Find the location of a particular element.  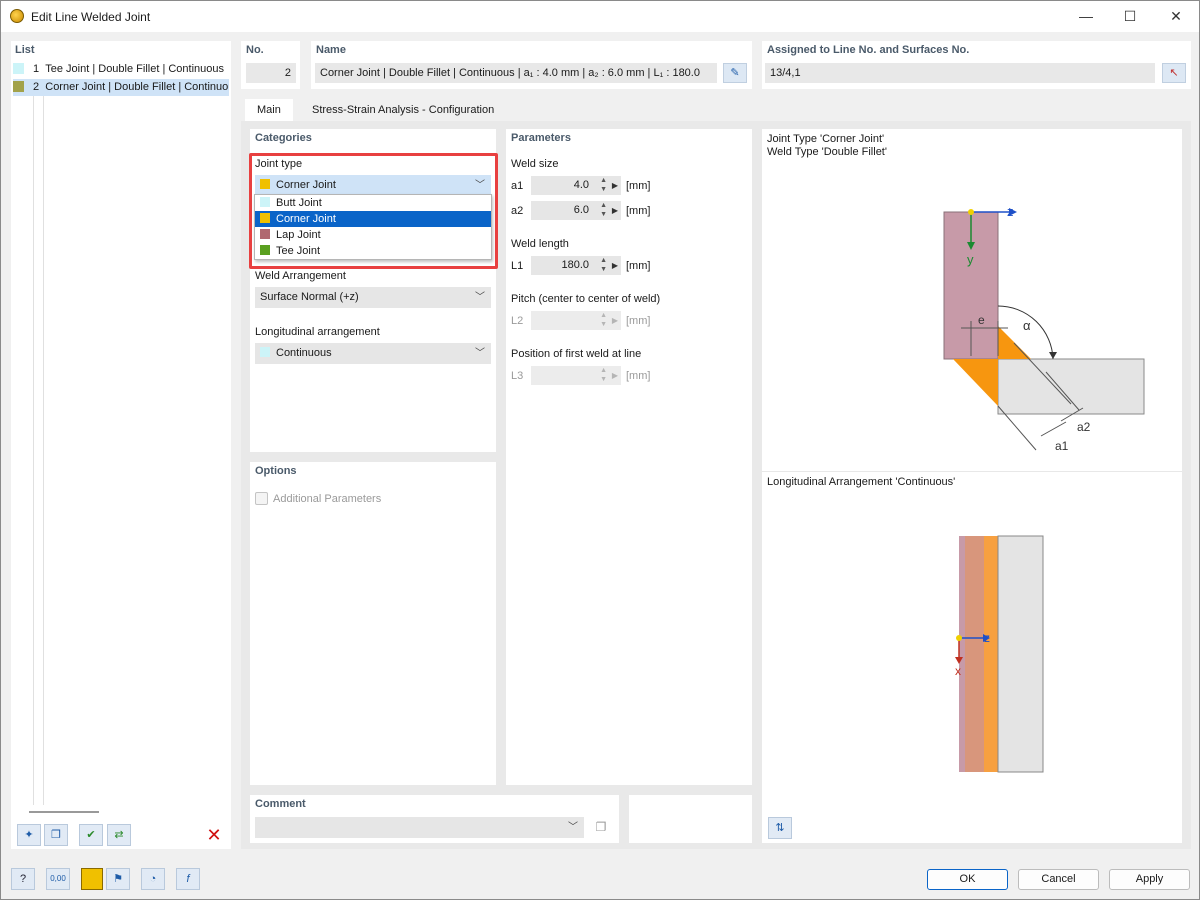

weld-size-label: Weld size is located at coordinates (535, 164).